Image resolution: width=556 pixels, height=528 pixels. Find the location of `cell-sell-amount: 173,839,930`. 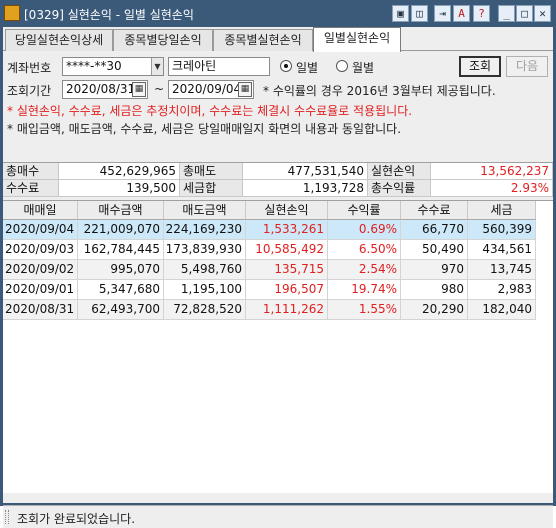

cell-sell-amount: 173,839,930 is located at coordinates (205, 250).